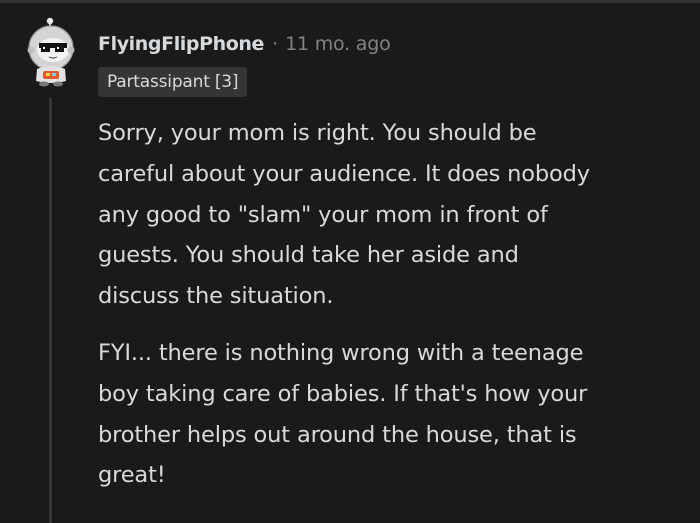 This screenshot has width=700, height=523. I want to click on username-link: FlyingFlipPhone, so click(181, 44).